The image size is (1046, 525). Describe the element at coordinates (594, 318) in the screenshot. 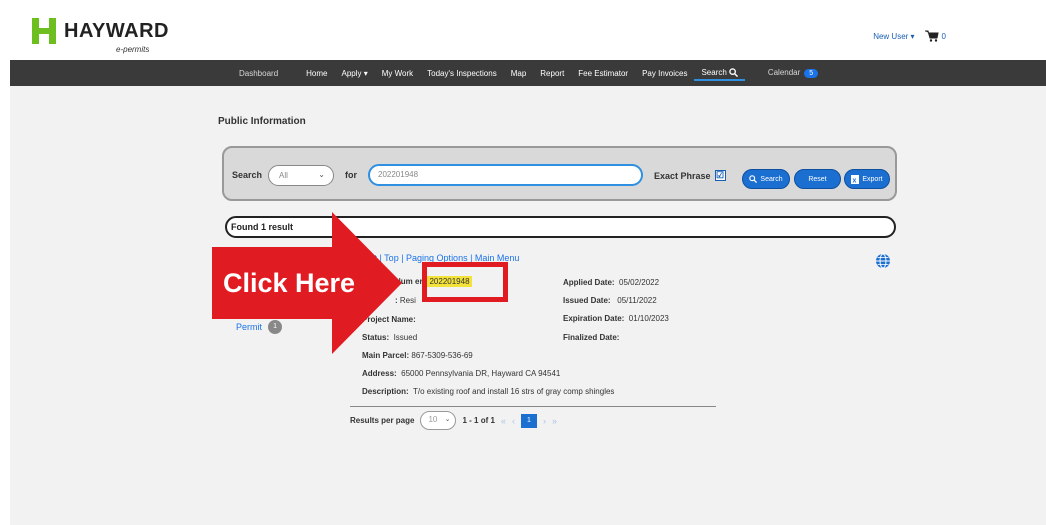

I see `expiration-date-label: Expiration Date:` at that location.